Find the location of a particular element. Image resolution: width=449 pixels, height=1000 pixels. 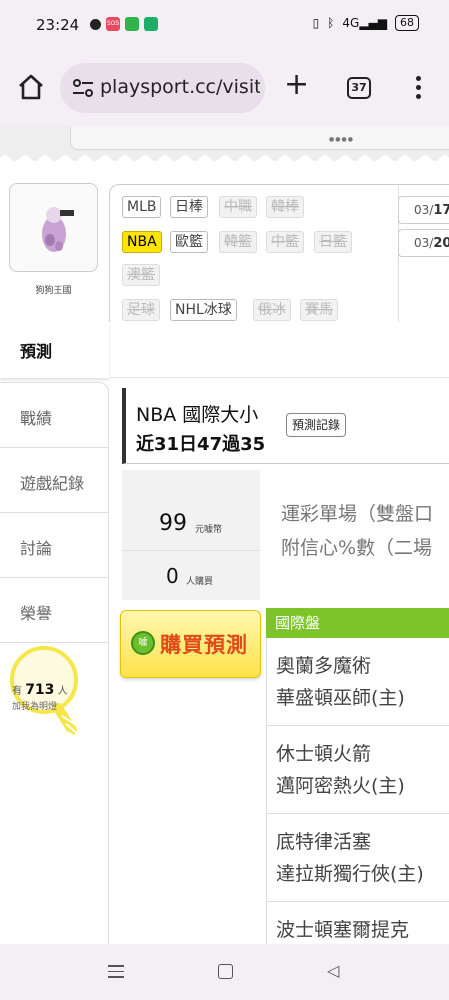

top-banner: ●●●● is located at coordinates (224, 145).